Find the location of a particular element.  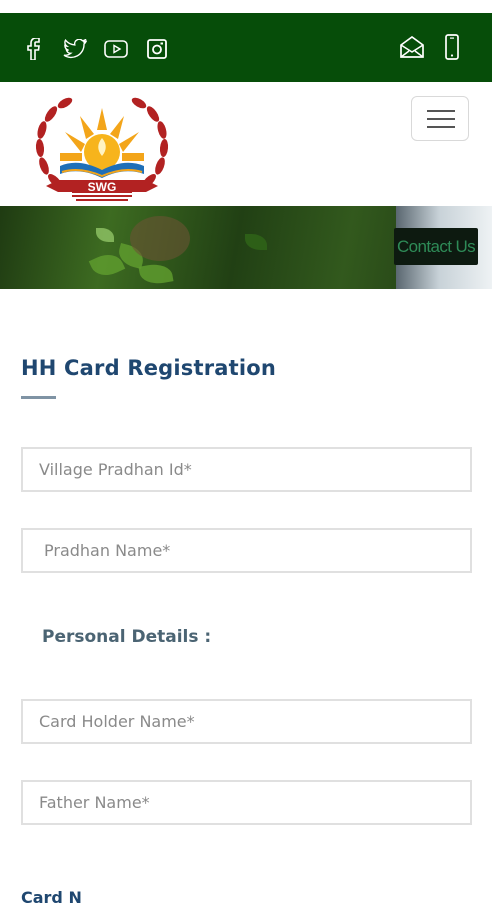

social-links is located at coordinates (95, 49).